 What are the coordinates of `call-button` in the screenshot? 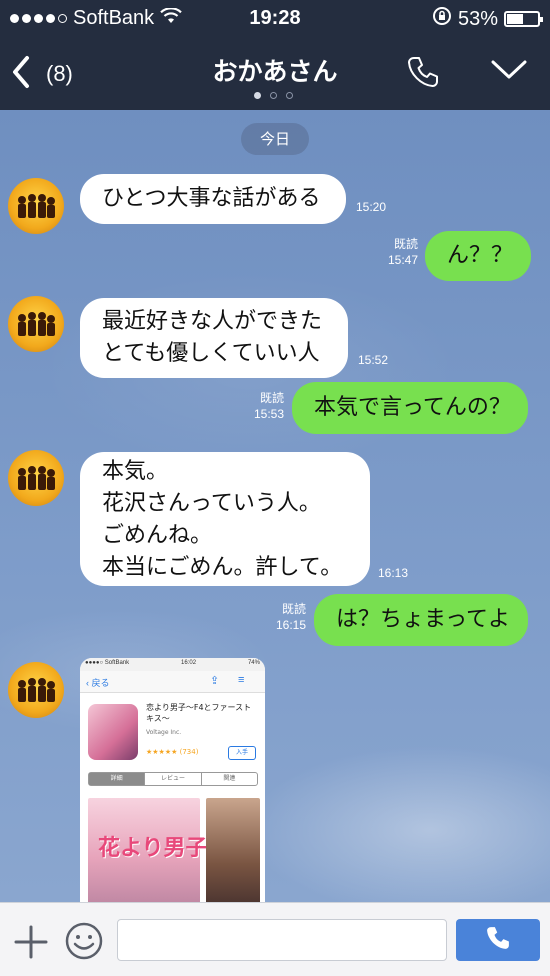 It's located at (423, 74).